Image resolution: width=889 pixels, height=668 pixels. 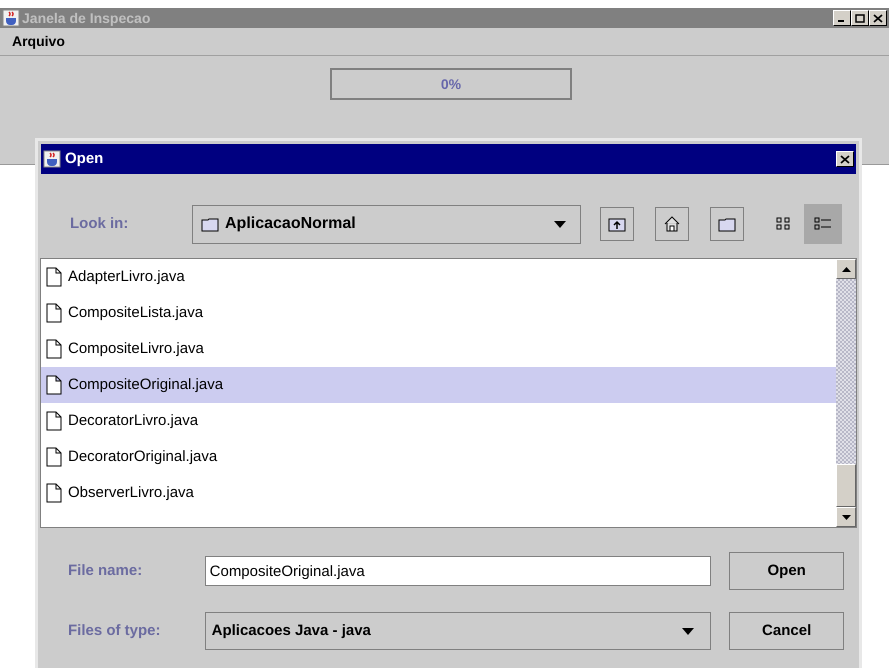 I want to click on file-item: CompositeOriginal.java, so click(x=438, y=385).